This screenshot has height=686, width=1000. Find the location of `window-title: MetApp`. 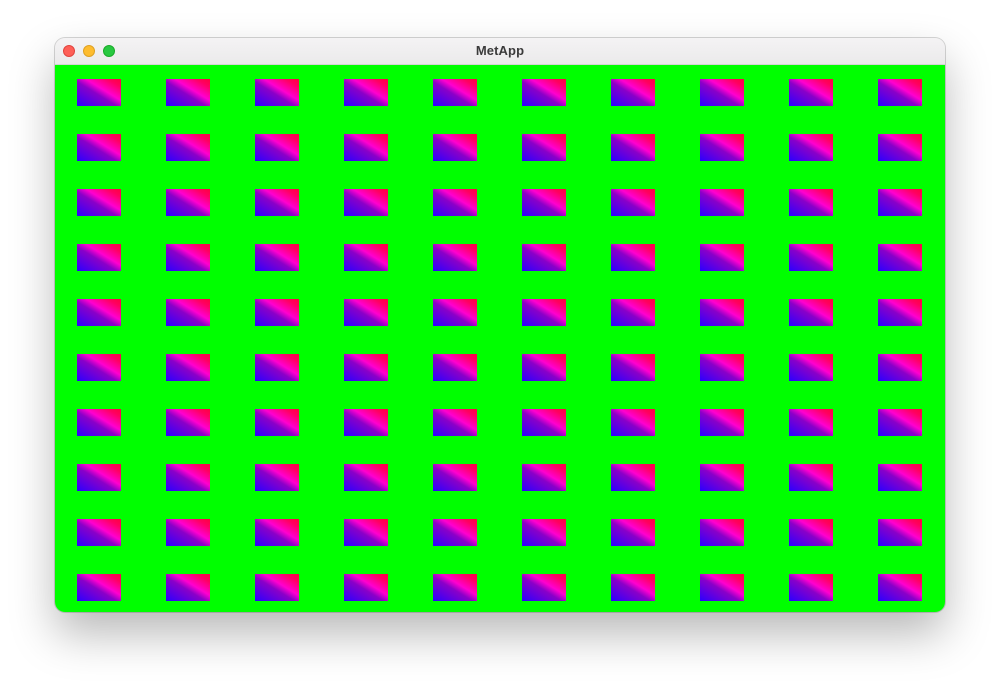

window-title: MetApp is located at coordinates (500, 50).